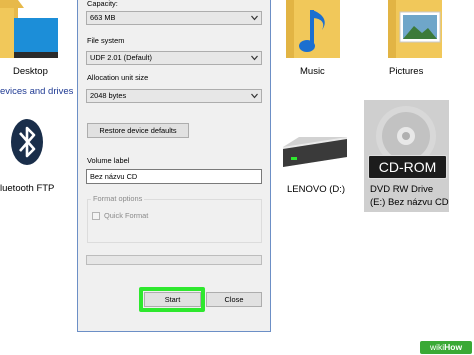  I want to click on lenovo-drive, so click(315, 156).